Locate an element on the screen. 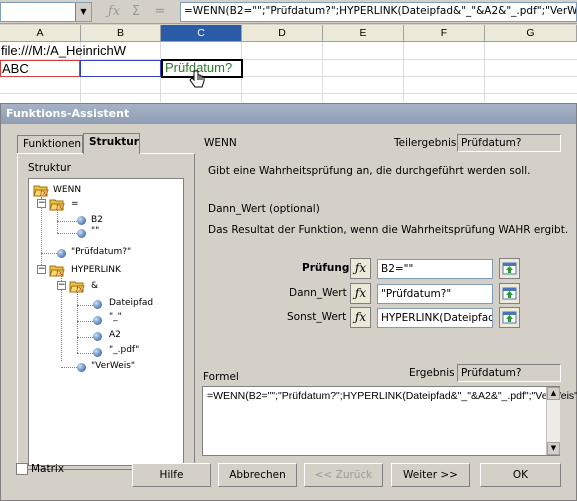 The image size is (577, 501). ok-button: OK is located at coordinates (520, 475).